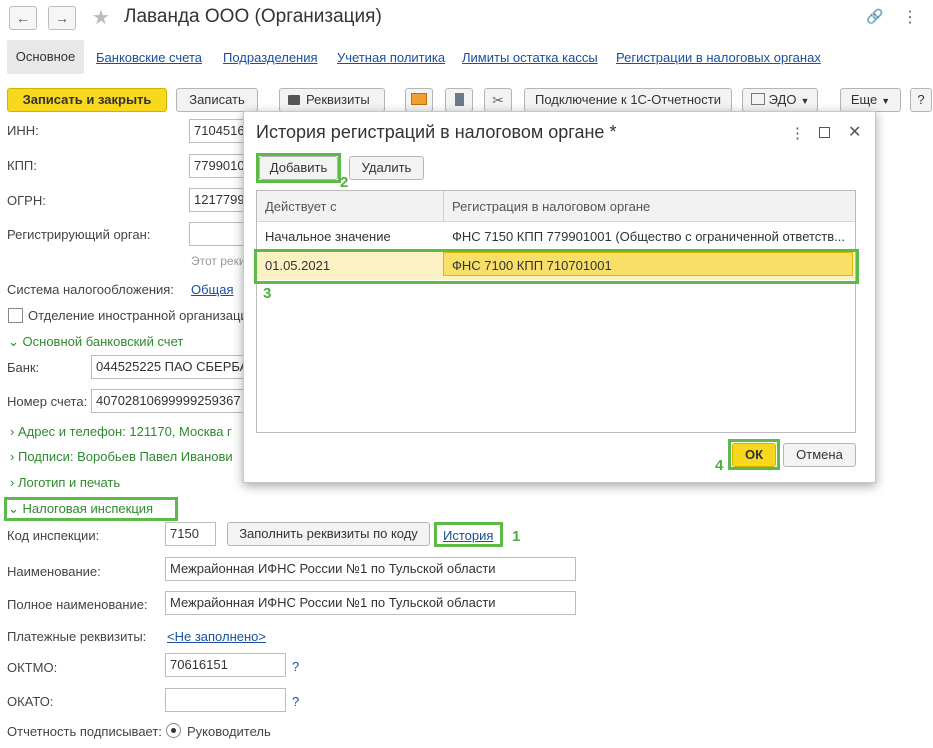  Describe the element at coordinates (797, 133) in the screenshot. I see `dialog-more-icon: ⋮` at that location.